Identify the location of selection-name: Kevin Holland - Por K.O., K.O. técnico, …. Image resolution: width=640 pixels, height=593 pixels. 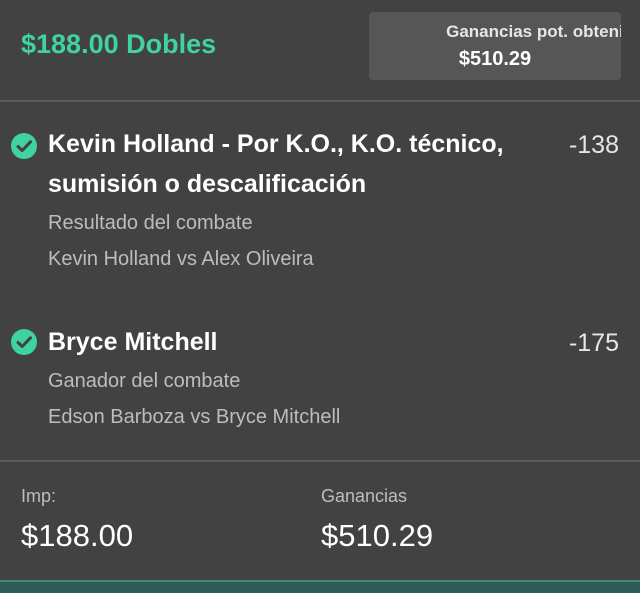
(276, 164).